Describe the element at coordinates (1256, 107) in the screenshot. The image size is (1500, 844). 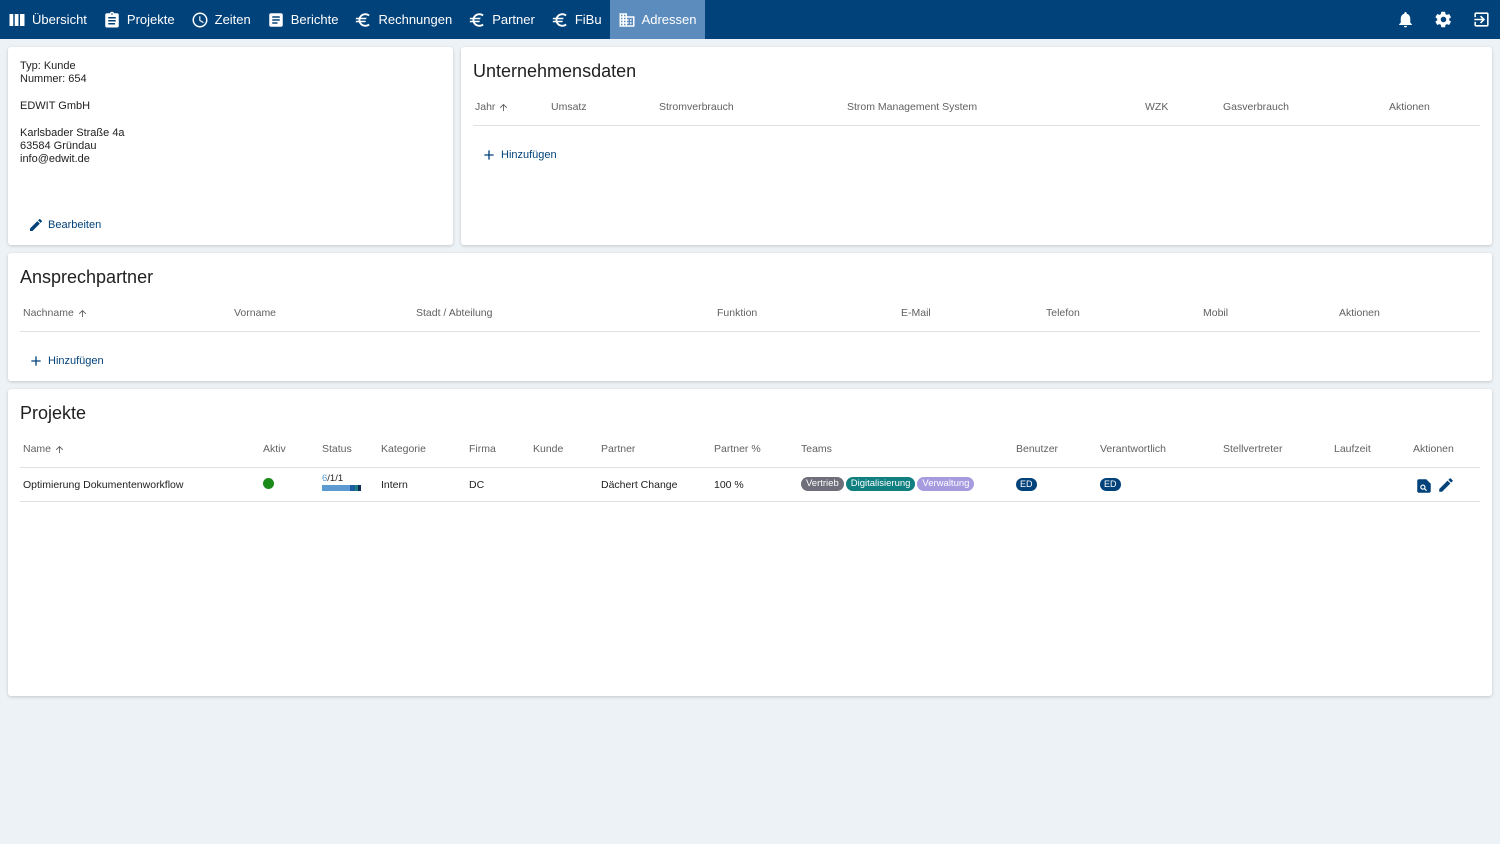
I see `col-gasverbrauch: Gasverbrauch` at that location.